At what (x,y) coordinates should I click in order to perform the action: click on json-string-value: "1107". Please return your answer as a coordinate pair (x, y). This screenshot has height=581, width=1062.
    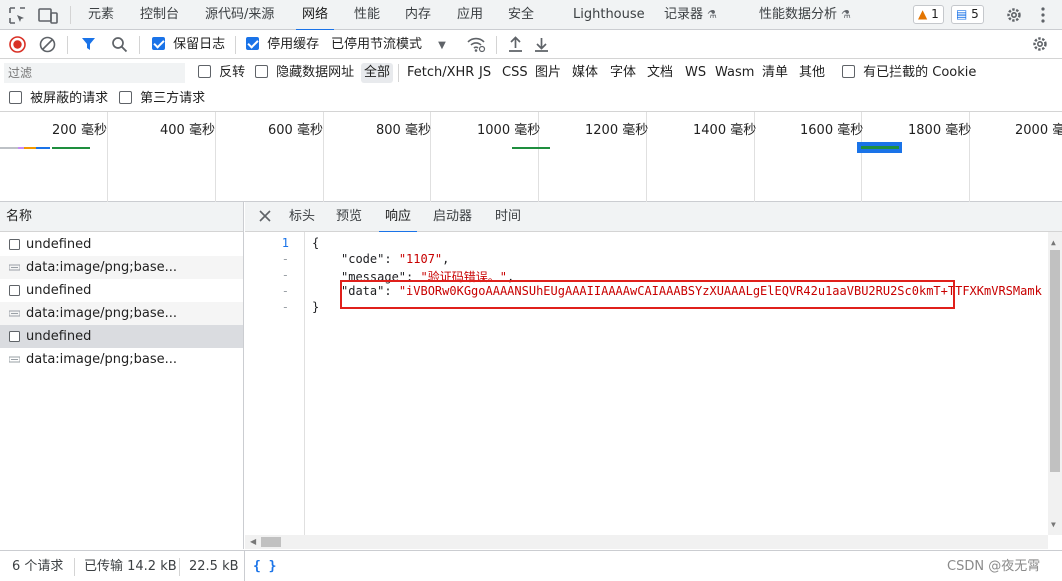
    Looking at the image, I should click on (420, 259).